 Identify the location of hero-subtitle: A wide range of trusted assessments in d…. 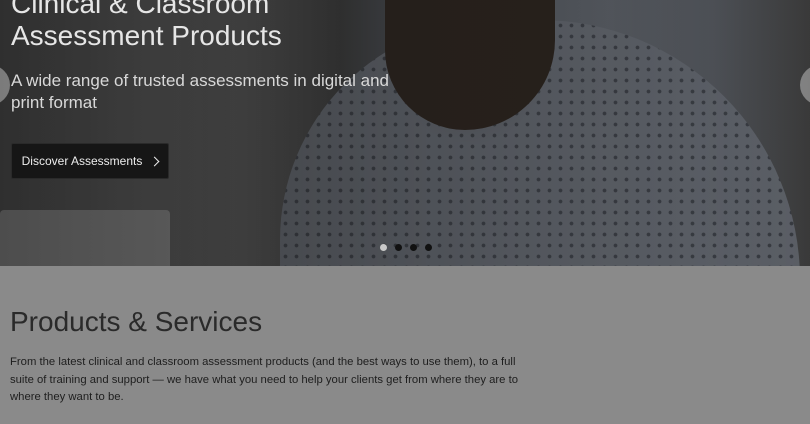
(200, 91).